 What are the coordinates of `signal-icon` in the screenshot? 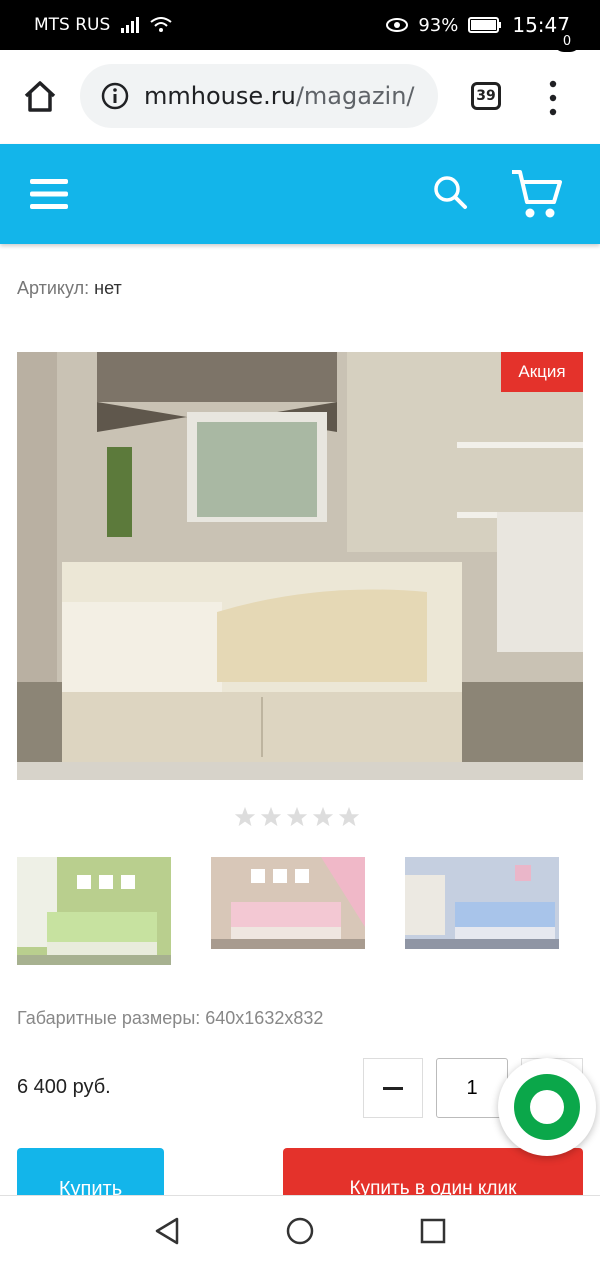 It's located at (130, 25).